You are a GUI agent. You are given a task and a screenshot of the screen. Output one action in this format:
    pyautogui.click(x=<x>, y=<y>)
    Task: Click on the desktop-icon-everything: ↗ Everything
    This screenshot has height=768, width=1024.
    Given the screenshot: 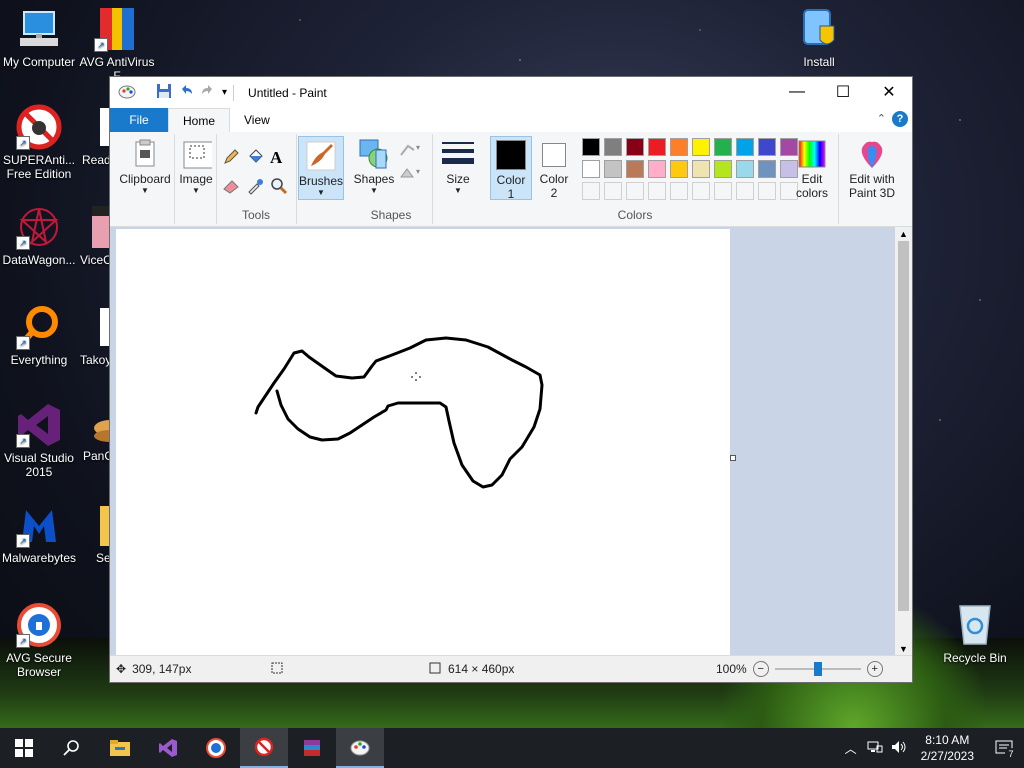 What is the action you would take?
    pyautogui.click(x=39, y=335)
    